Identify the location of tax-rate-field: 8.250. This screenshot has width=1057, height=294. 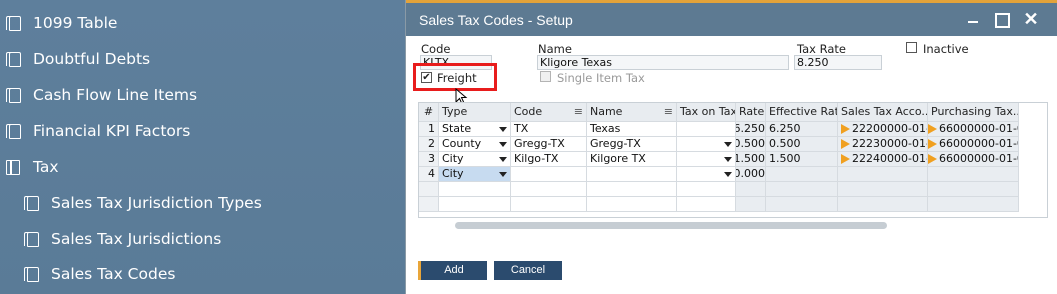
(838, 62).